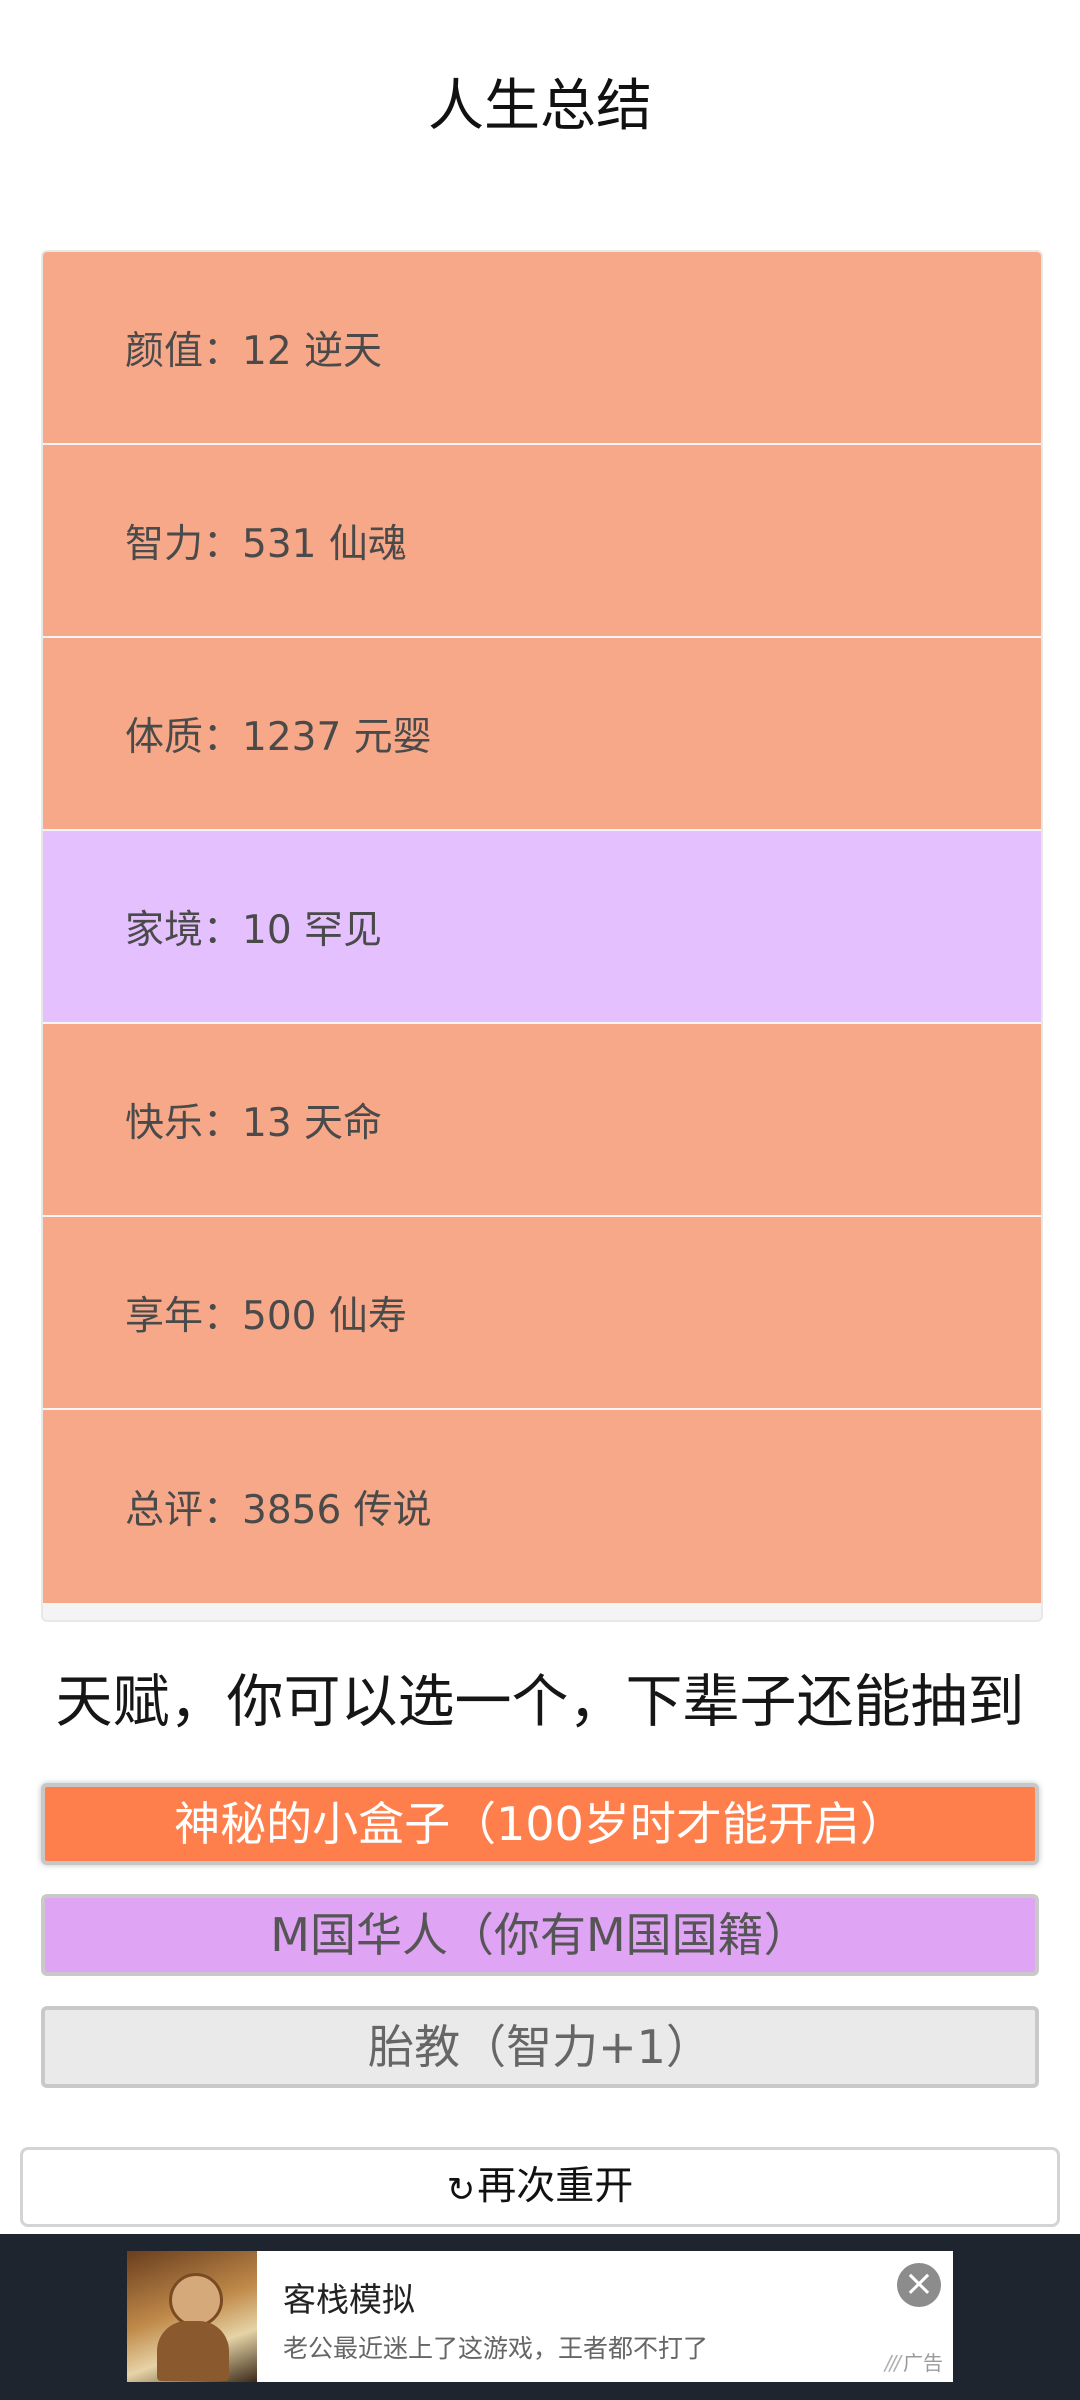  Describe the element at coordinates (542, 1313) in the screenshot. I see `summary-row-lifespan: 享年：500 仙寿` at that location.